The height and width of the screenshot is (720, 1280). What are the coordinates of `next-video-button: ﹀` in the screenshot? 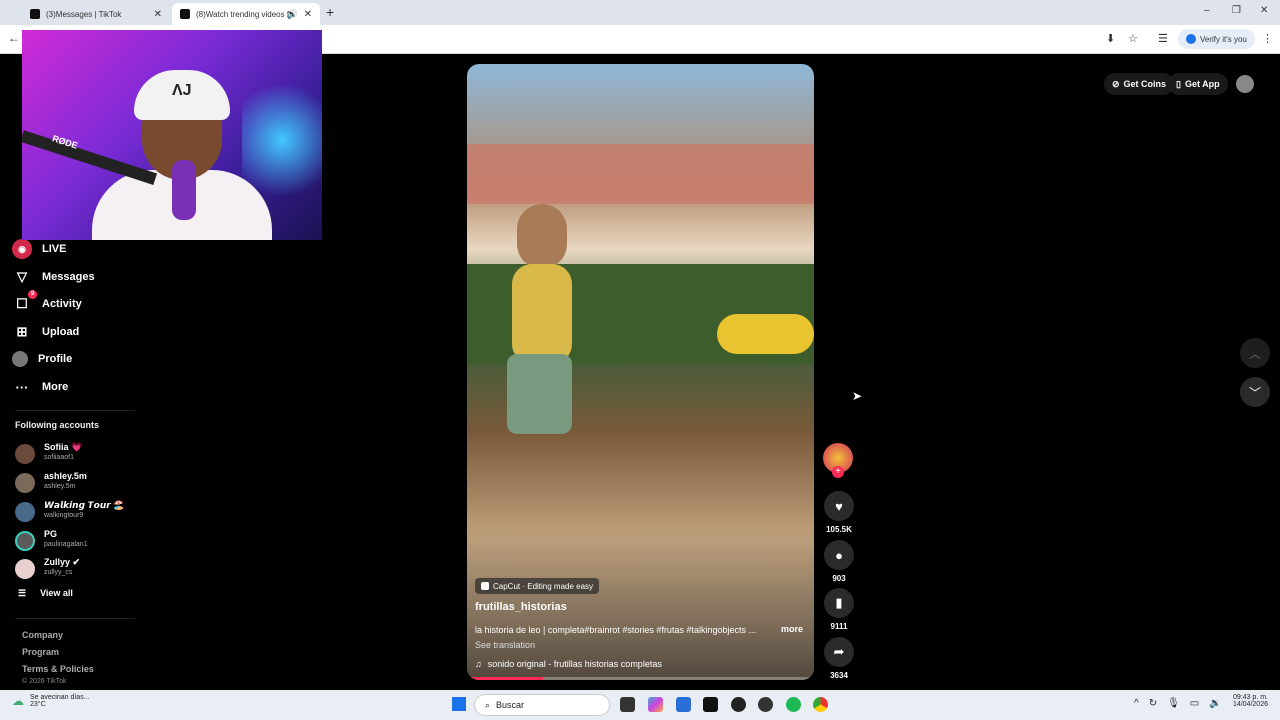 It's located at (1255, 392).